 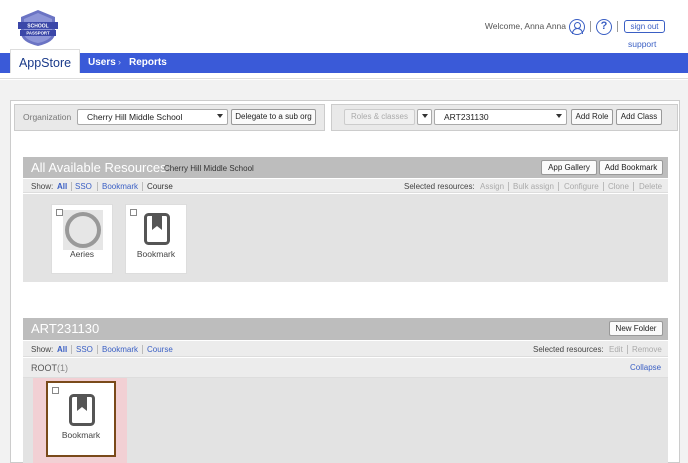 I want to click on roles-dropdown-toggle, so click(x=424, y=117).